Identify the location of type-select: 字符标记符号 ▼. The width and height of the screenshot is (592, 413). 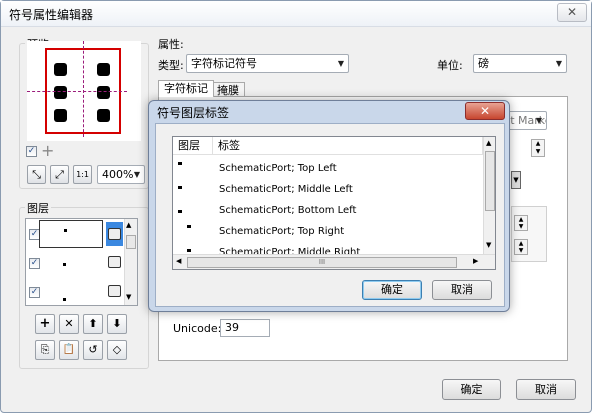
(267, 63).